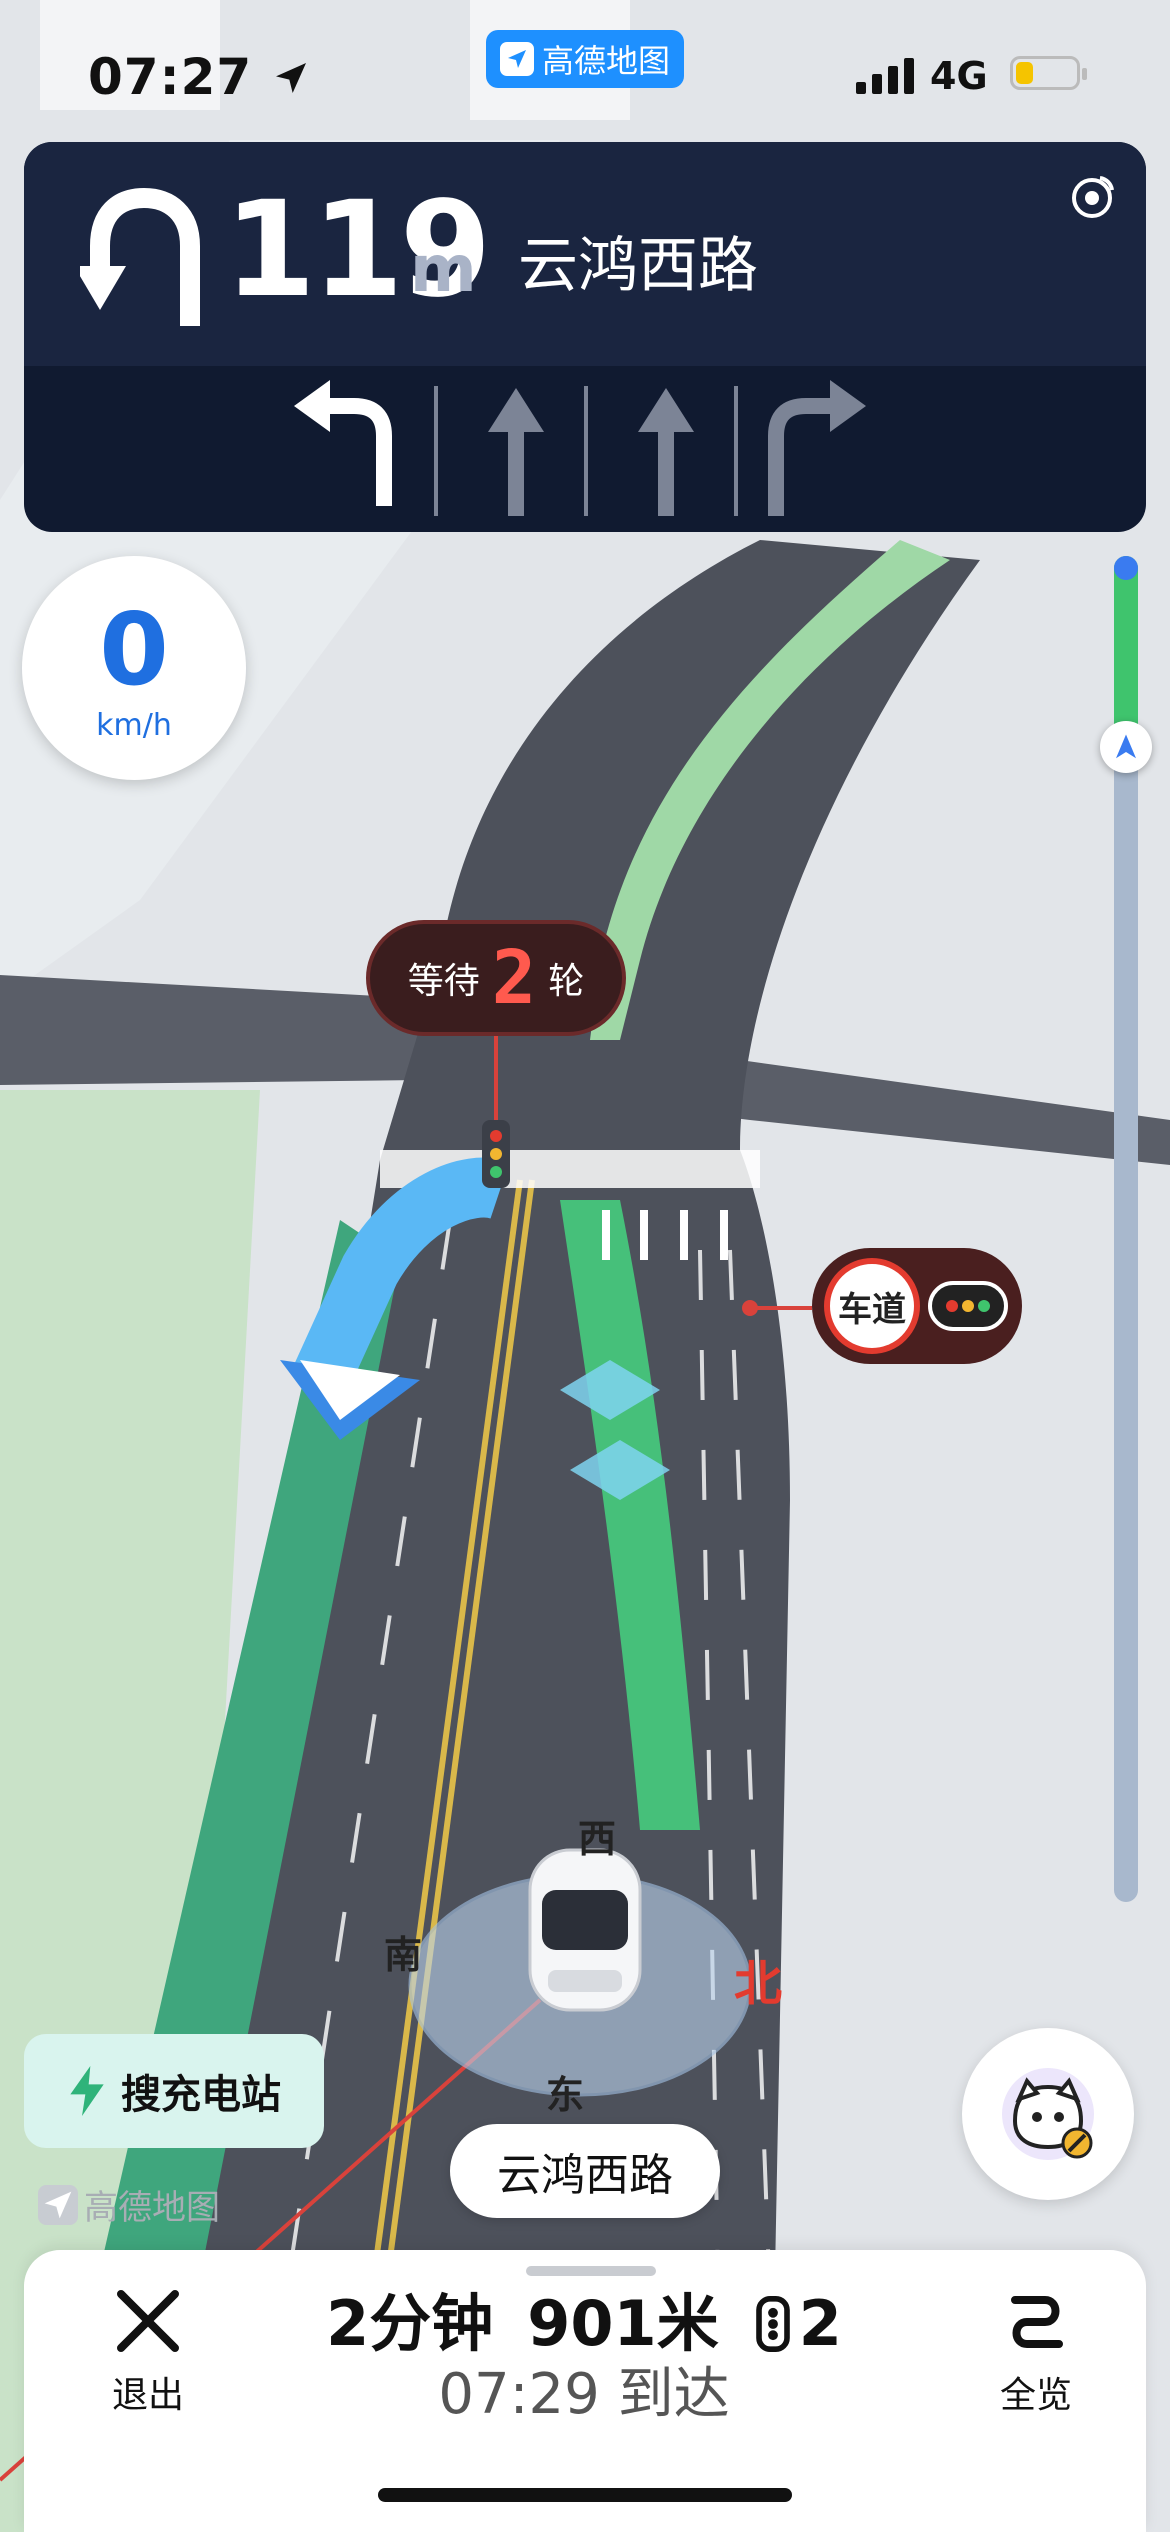 This screenshot has width=1170, height=2532. I want to click on panel-drag-handle, so click(591, 2271).